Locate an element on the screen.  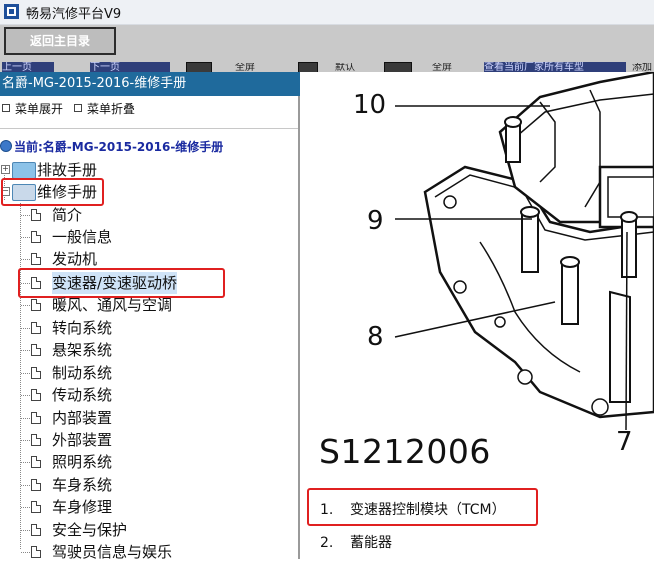
current-manual: 当前:名爵-MG-2015-2016-维修手册 is located at coordinates (111, 146).